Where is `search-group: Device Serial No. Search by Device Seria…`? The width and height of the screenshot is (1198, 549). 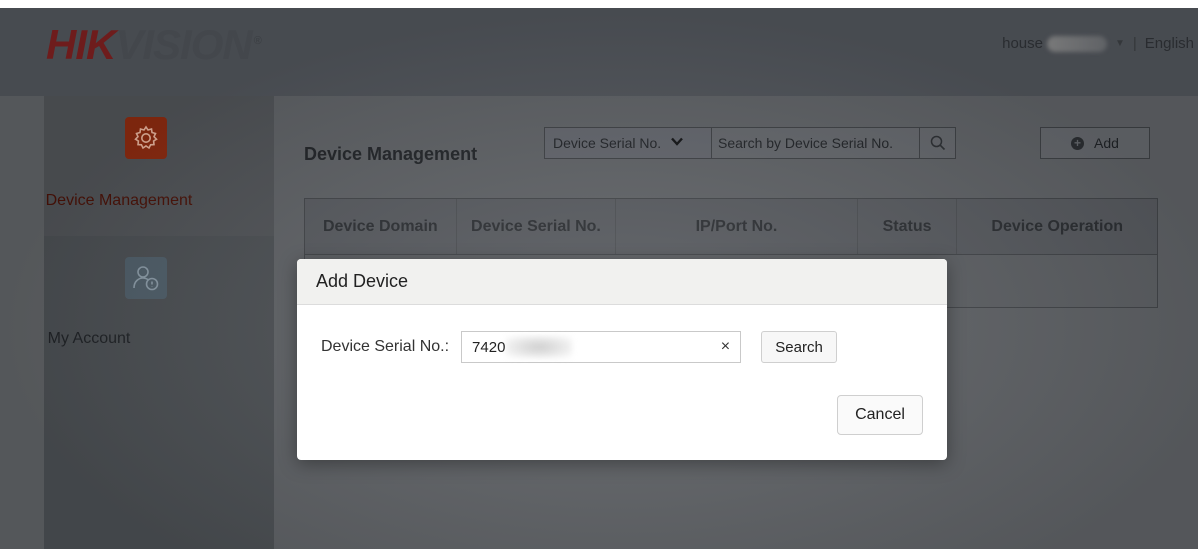 search-group: Device Serial No. Search by Device Seria… is located at coordinates (750, 143).